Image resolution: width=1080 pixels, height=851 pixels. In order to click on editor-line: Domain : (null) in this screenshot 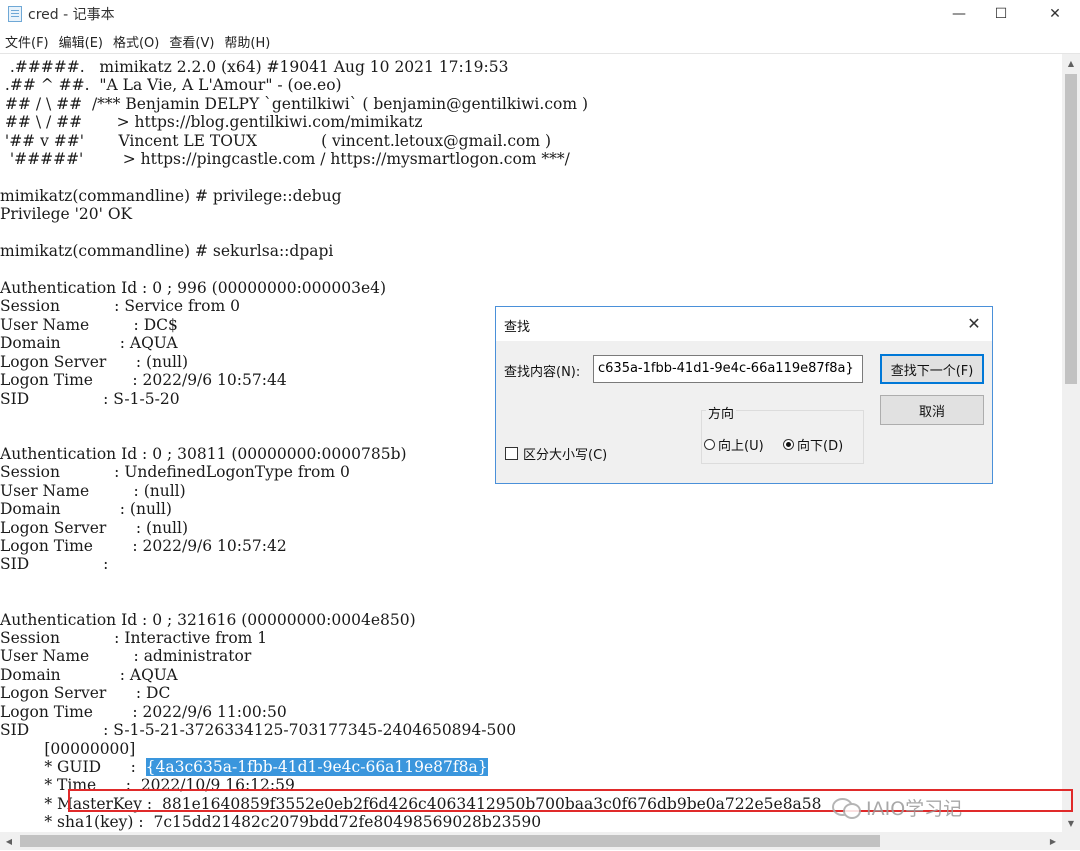, I will do `click(86, 509)`.